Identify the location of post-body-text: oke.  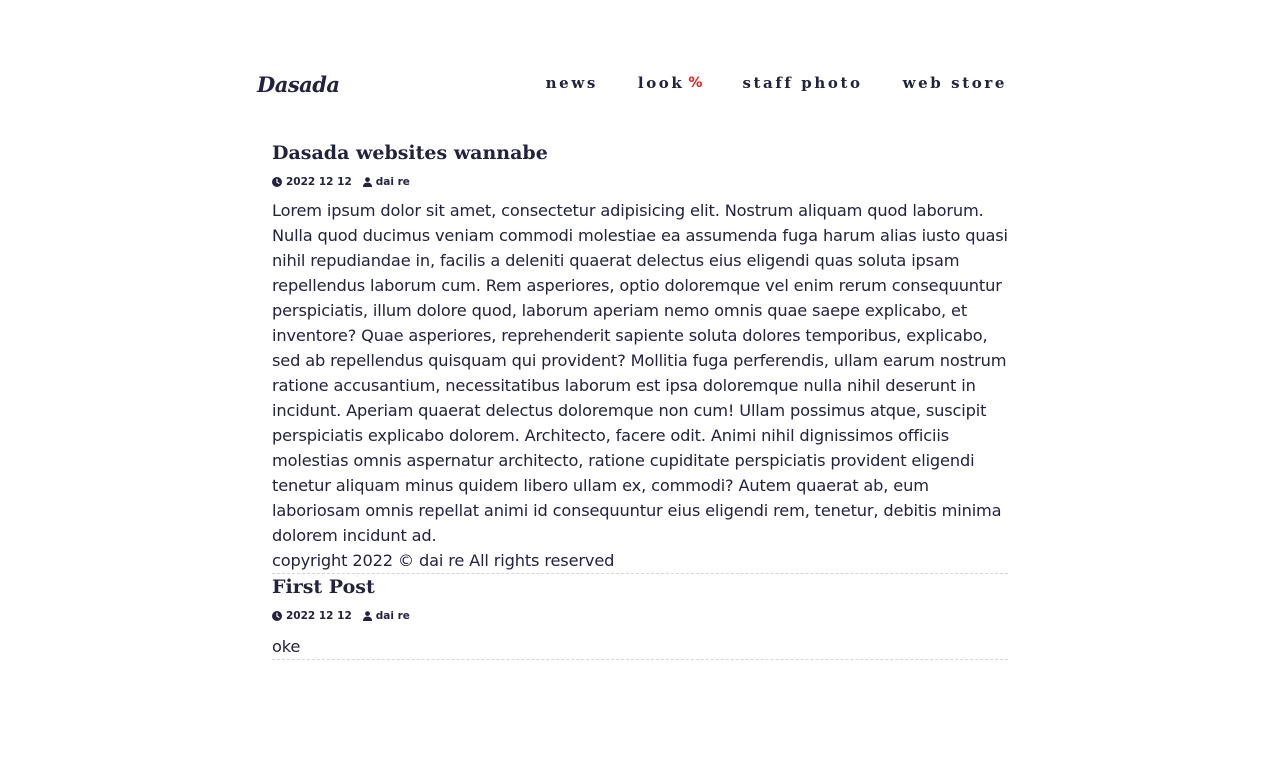
(286, 646).